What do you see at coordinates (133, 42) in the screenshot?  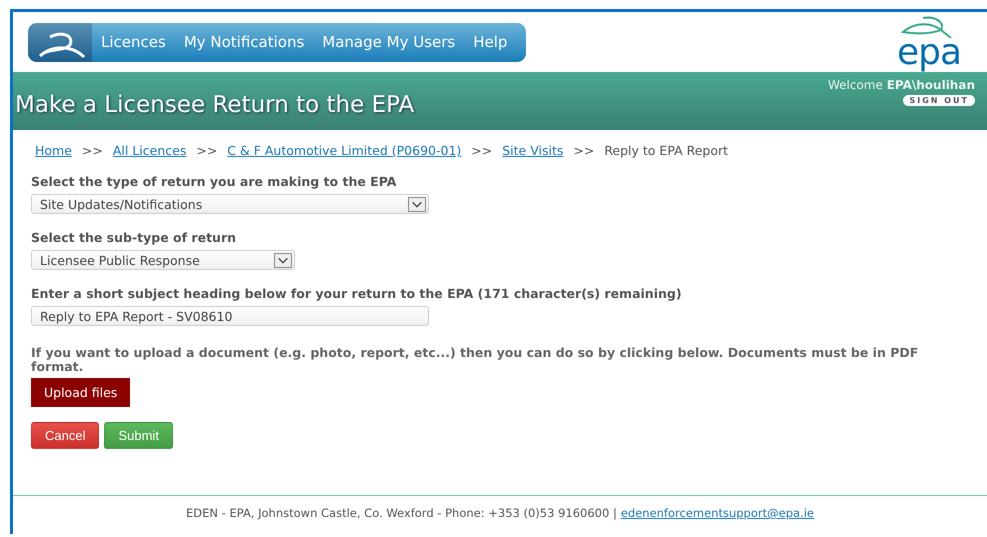 I see `nav-link: Licences` at bounding box center [133, 42].